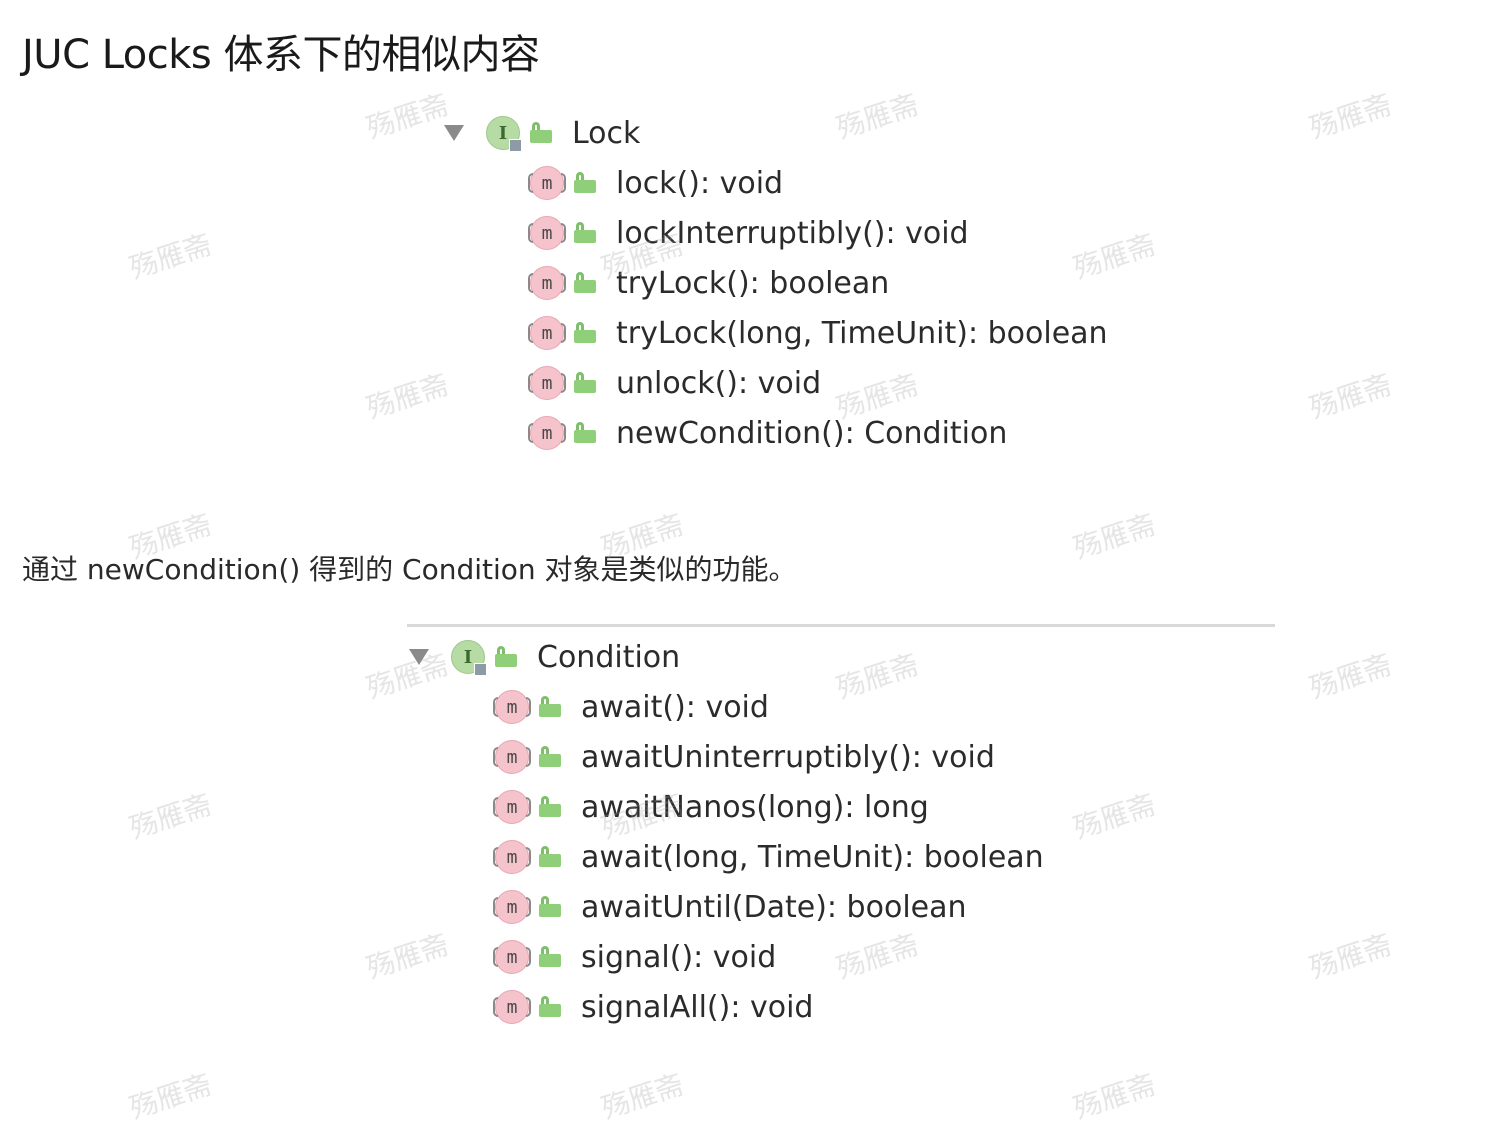 The height and width of the screenshot is (1127, 1490). What do you see at coordinates (774, 907) in the screenshot?
I see `method-signature: awaitUntil(Date): boolean` at bounding box center [774, 907].